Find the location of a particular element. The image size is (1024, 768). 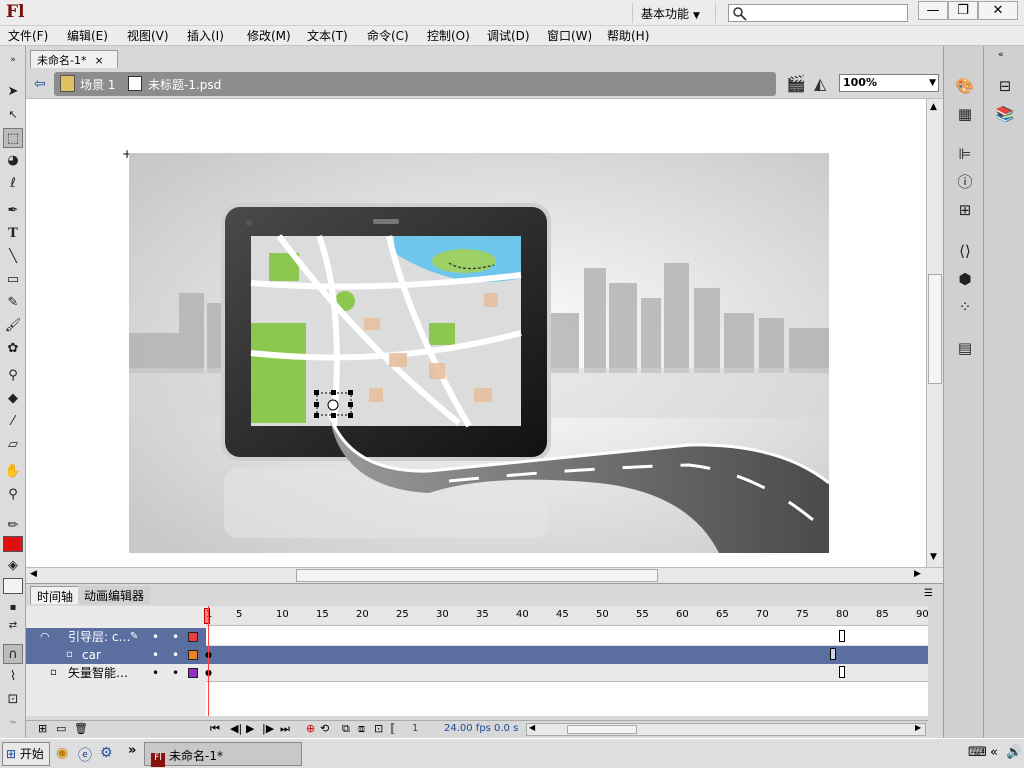

layer-row-guide: ◠ 引导层: c… ✎ • • is located at coordinates (116, 637).